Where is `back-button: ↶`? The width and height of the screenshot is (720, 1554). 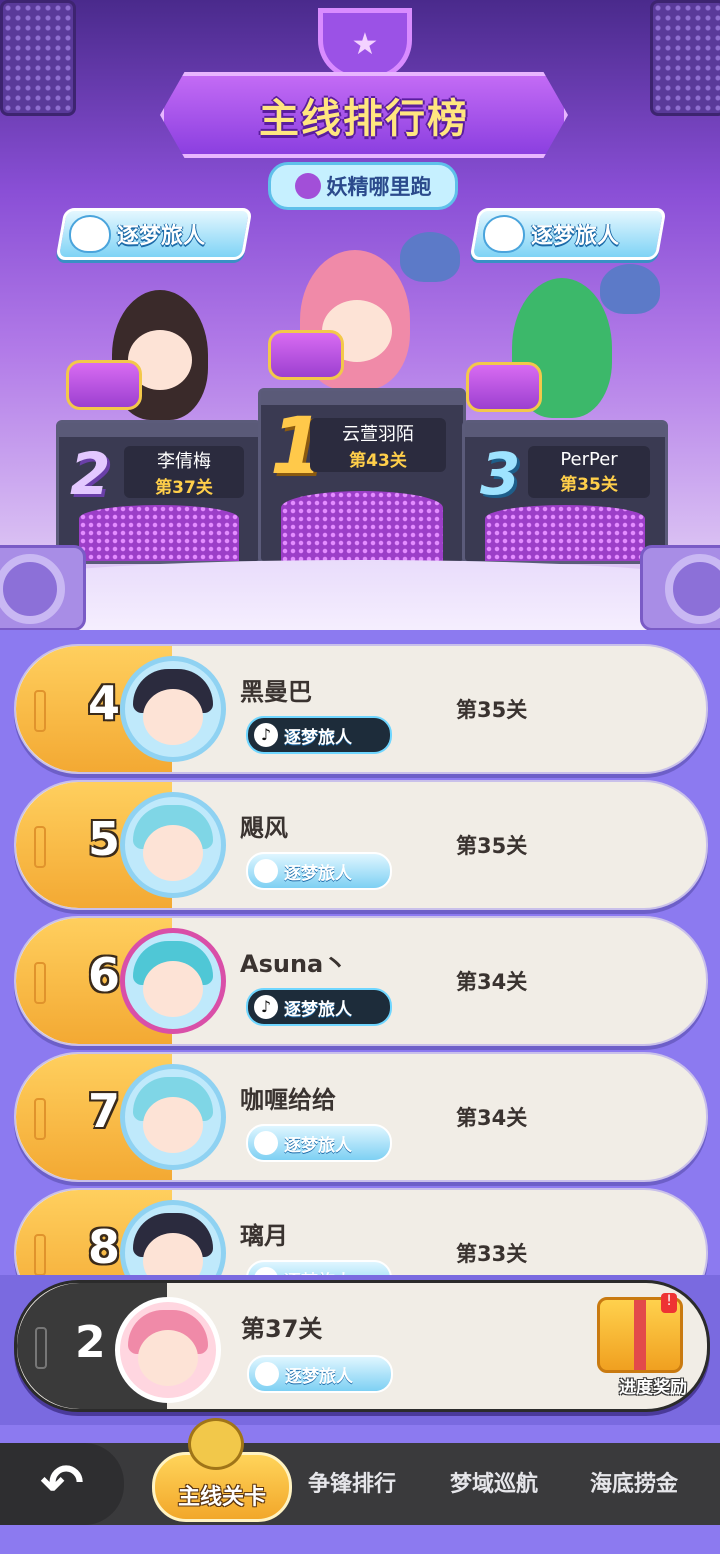
back-button: ↶ is located at coordinates (62, 1484).